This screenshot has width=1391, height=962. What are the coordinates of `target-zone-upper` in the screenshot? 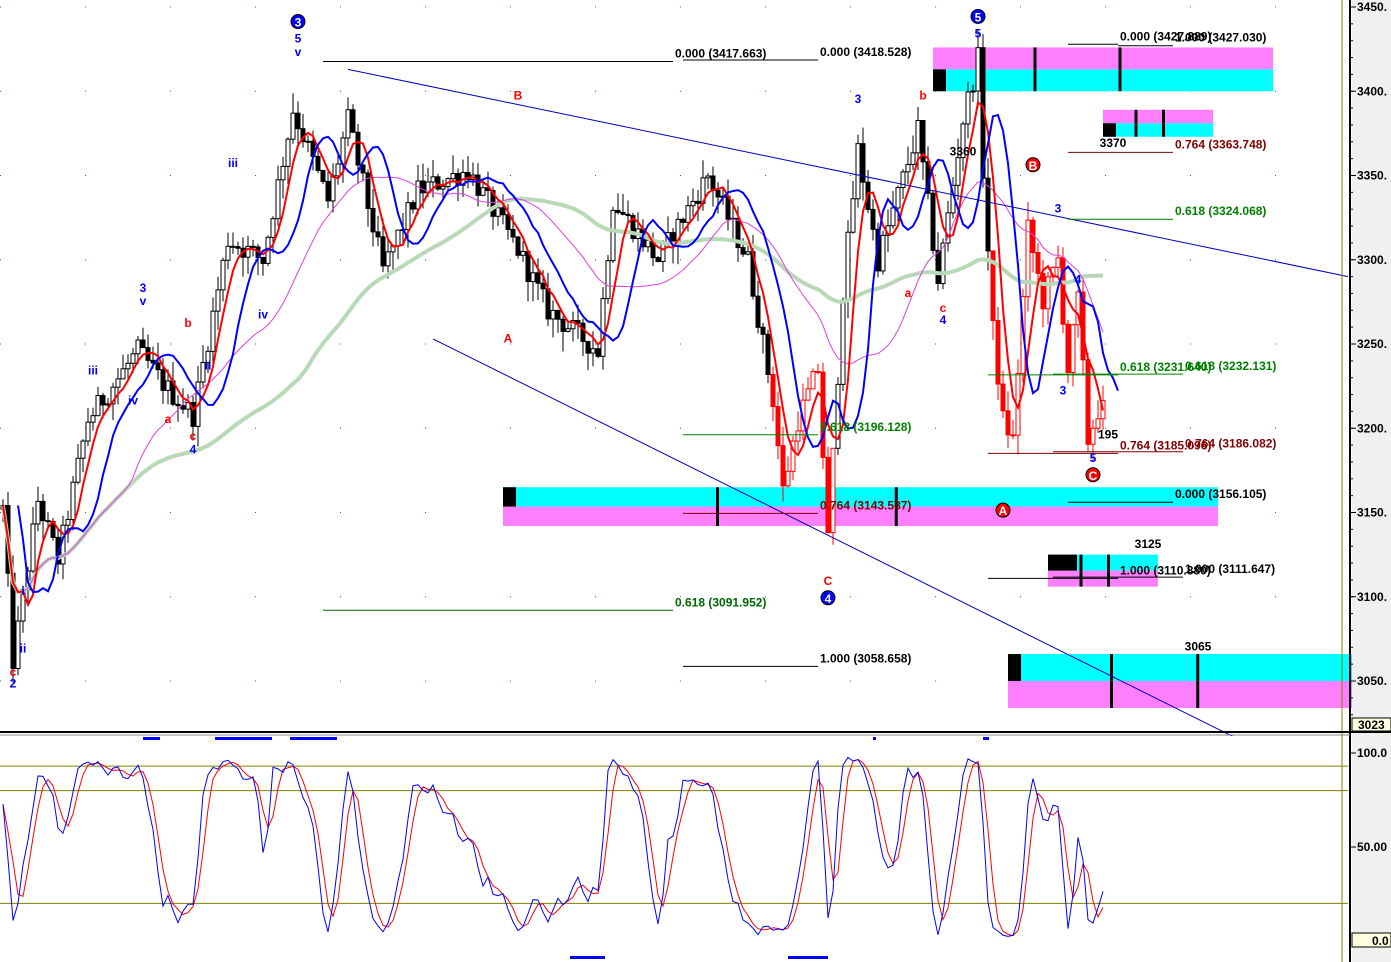 It's located at (1158, 116).